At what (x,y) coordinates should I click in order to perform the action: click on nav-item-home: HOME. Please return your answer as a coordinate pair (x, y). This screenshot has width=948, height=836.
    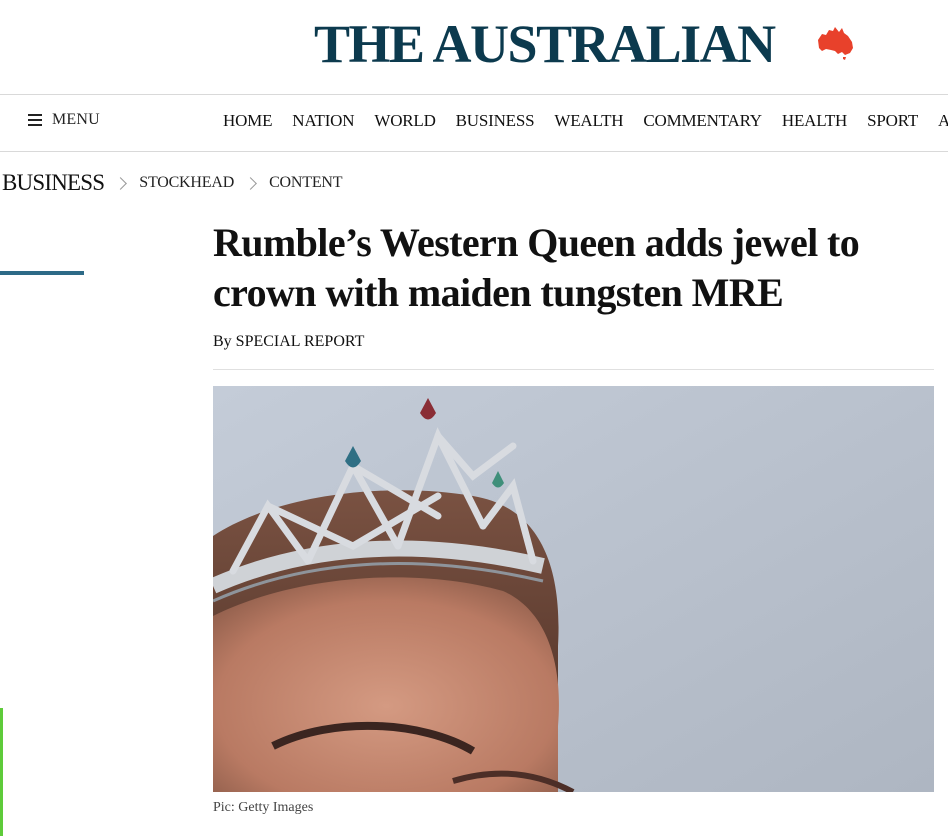
    Looking at the image, I should click on (247, 121).